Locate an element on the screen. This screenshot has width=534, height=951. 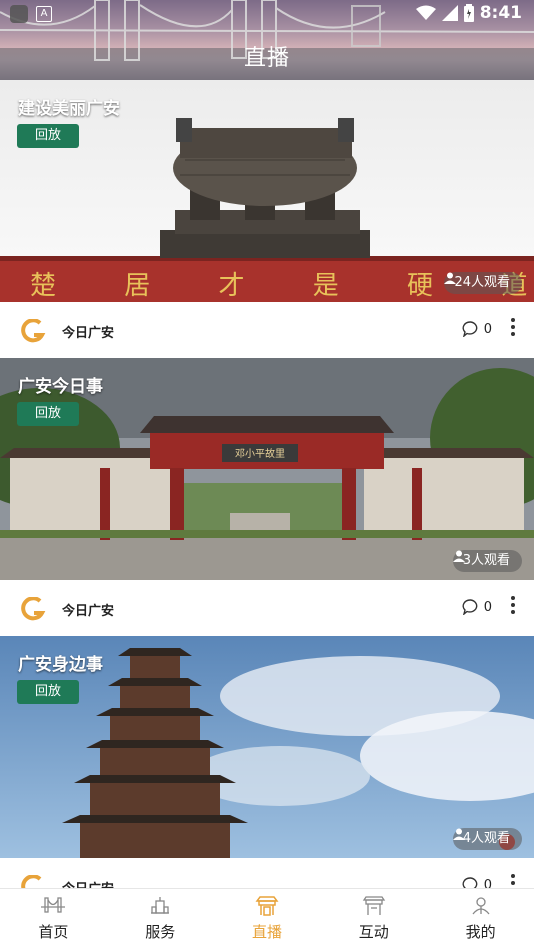
battery-icon is located at coordinates (468, 13).